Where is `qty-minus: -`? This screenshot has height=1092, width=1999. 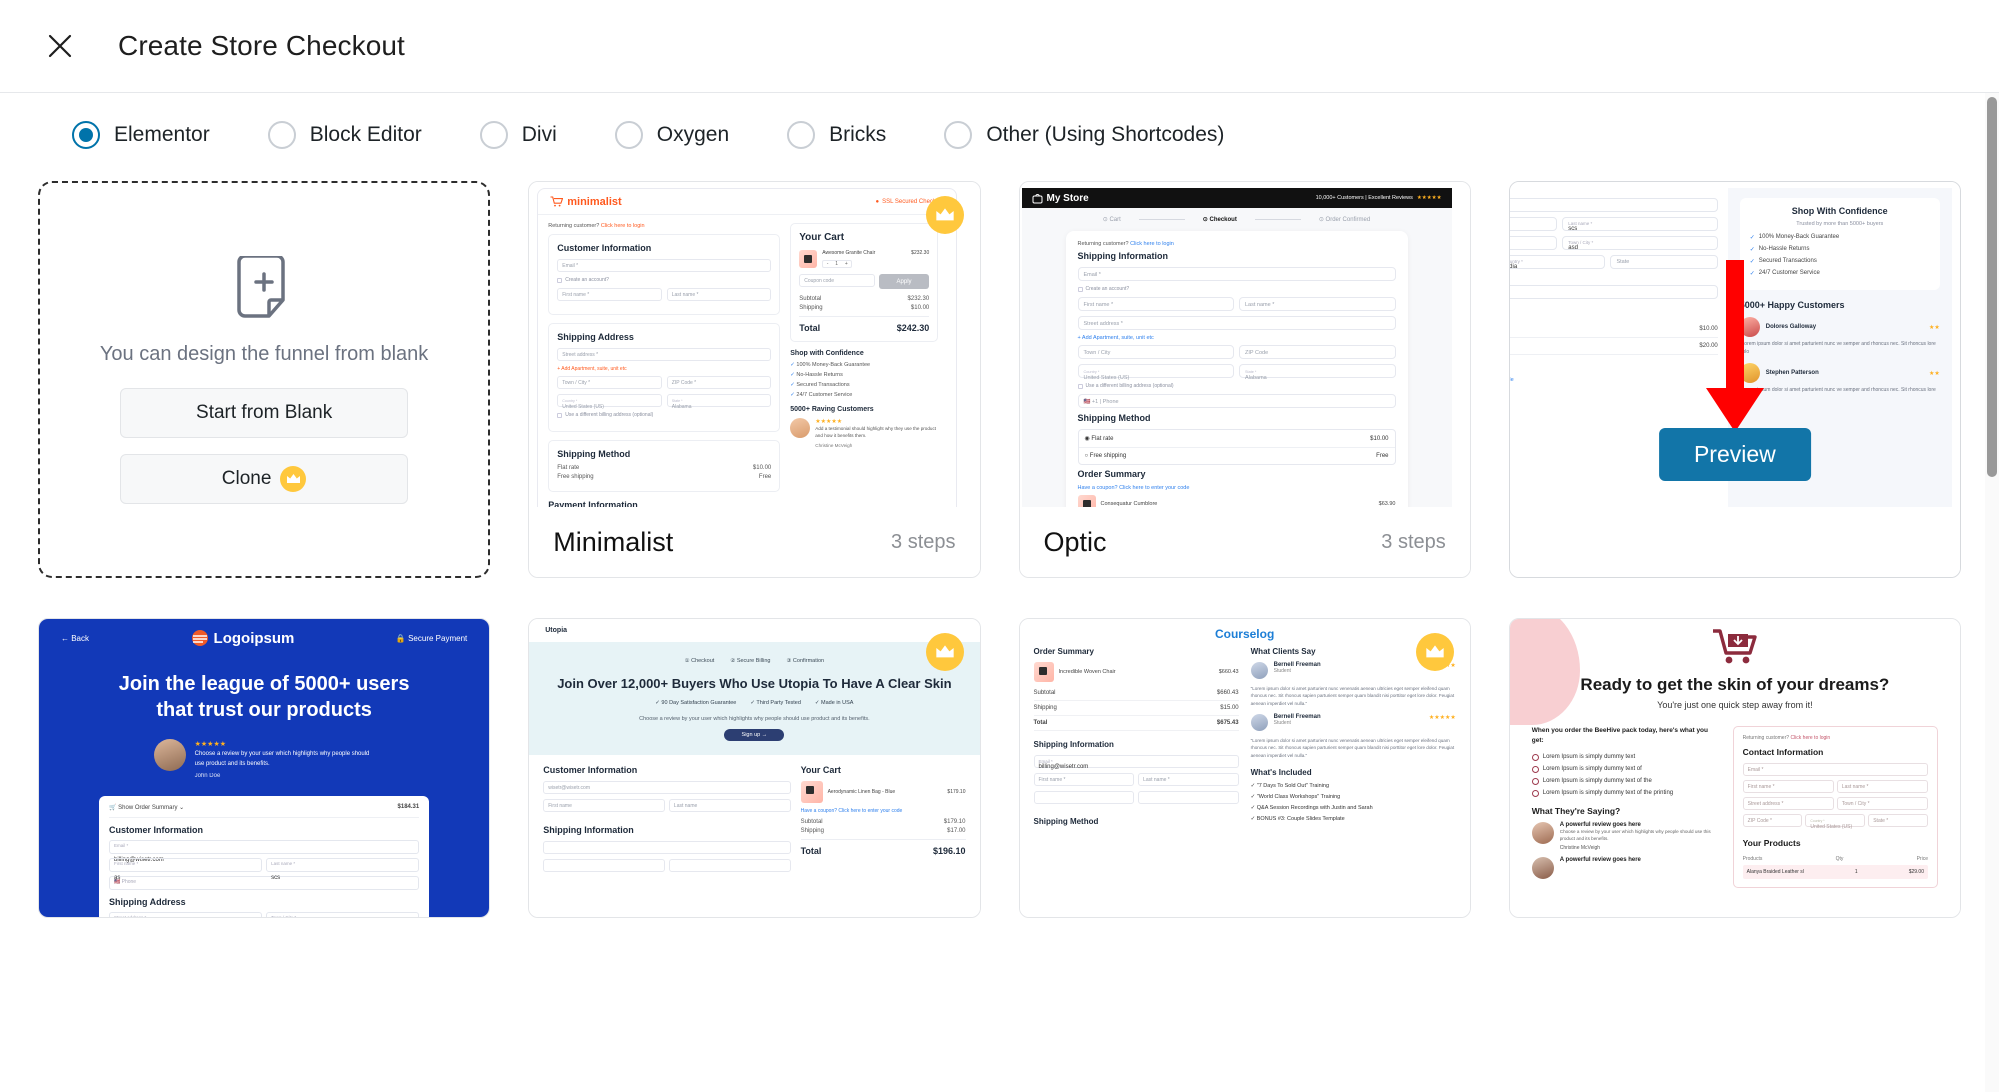
qty-minus: - is located at coordinates (828, 264).